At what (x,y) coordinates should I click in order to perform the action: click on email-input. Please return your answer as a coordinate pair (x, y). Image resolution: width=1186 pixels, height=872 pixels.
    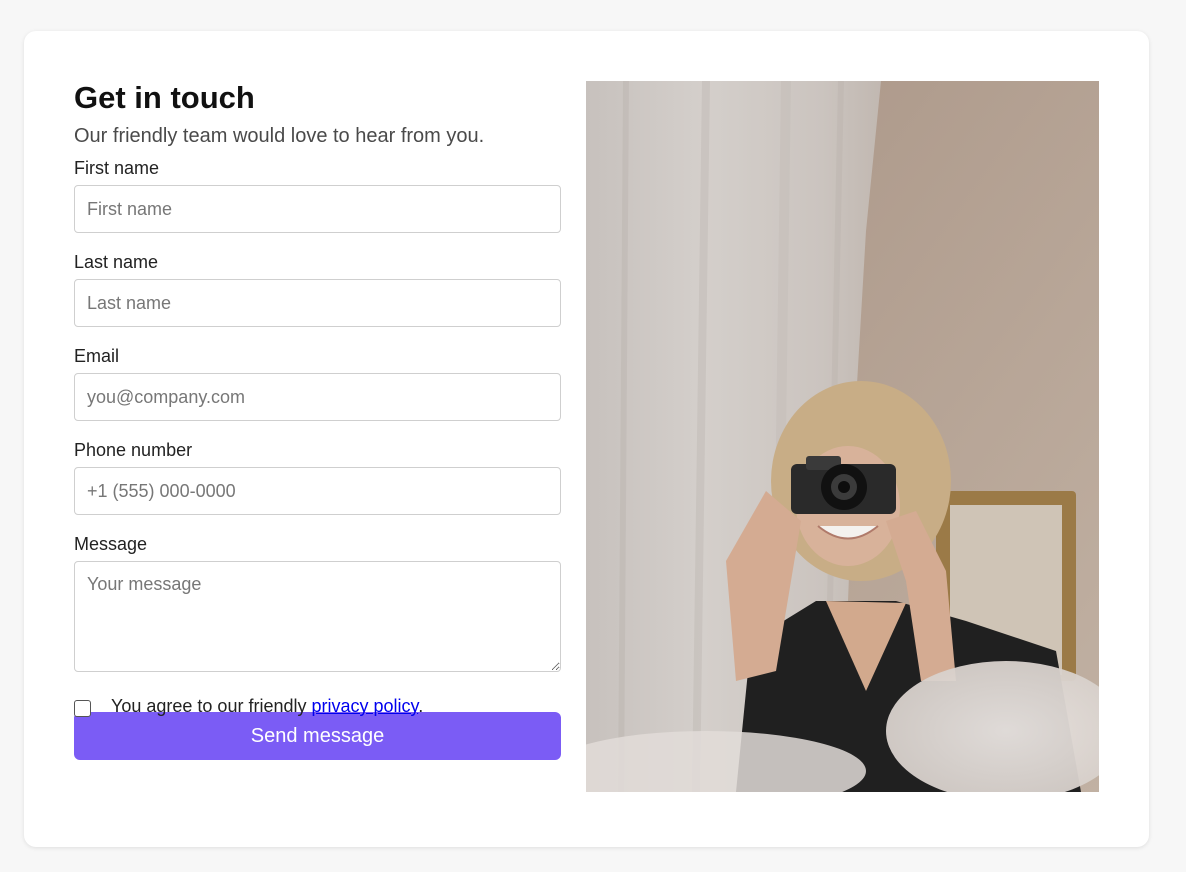
    Looking at the image, I should click on (317, 397).